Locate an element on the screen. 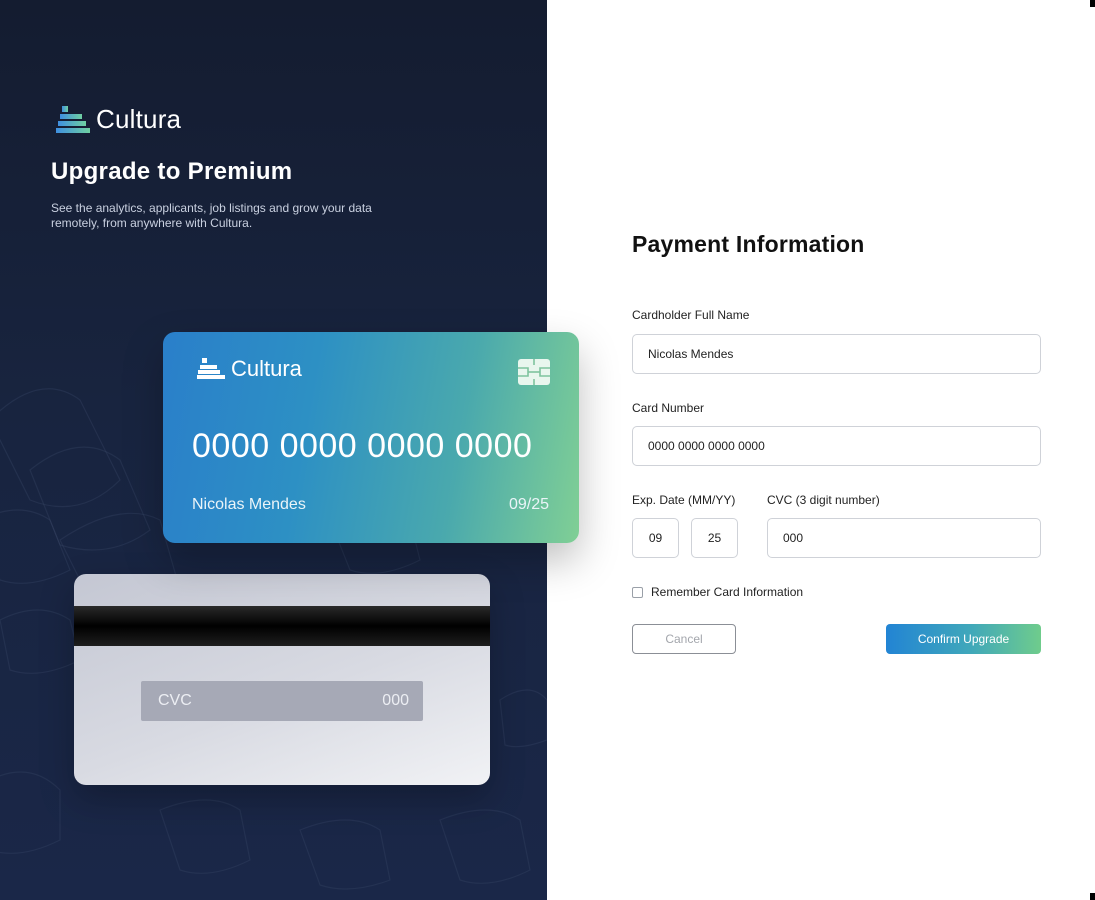 The height and width of the screenshot is (900, 1095). remember-card-row: Remember Card Information is located at coordinates (717, 592).